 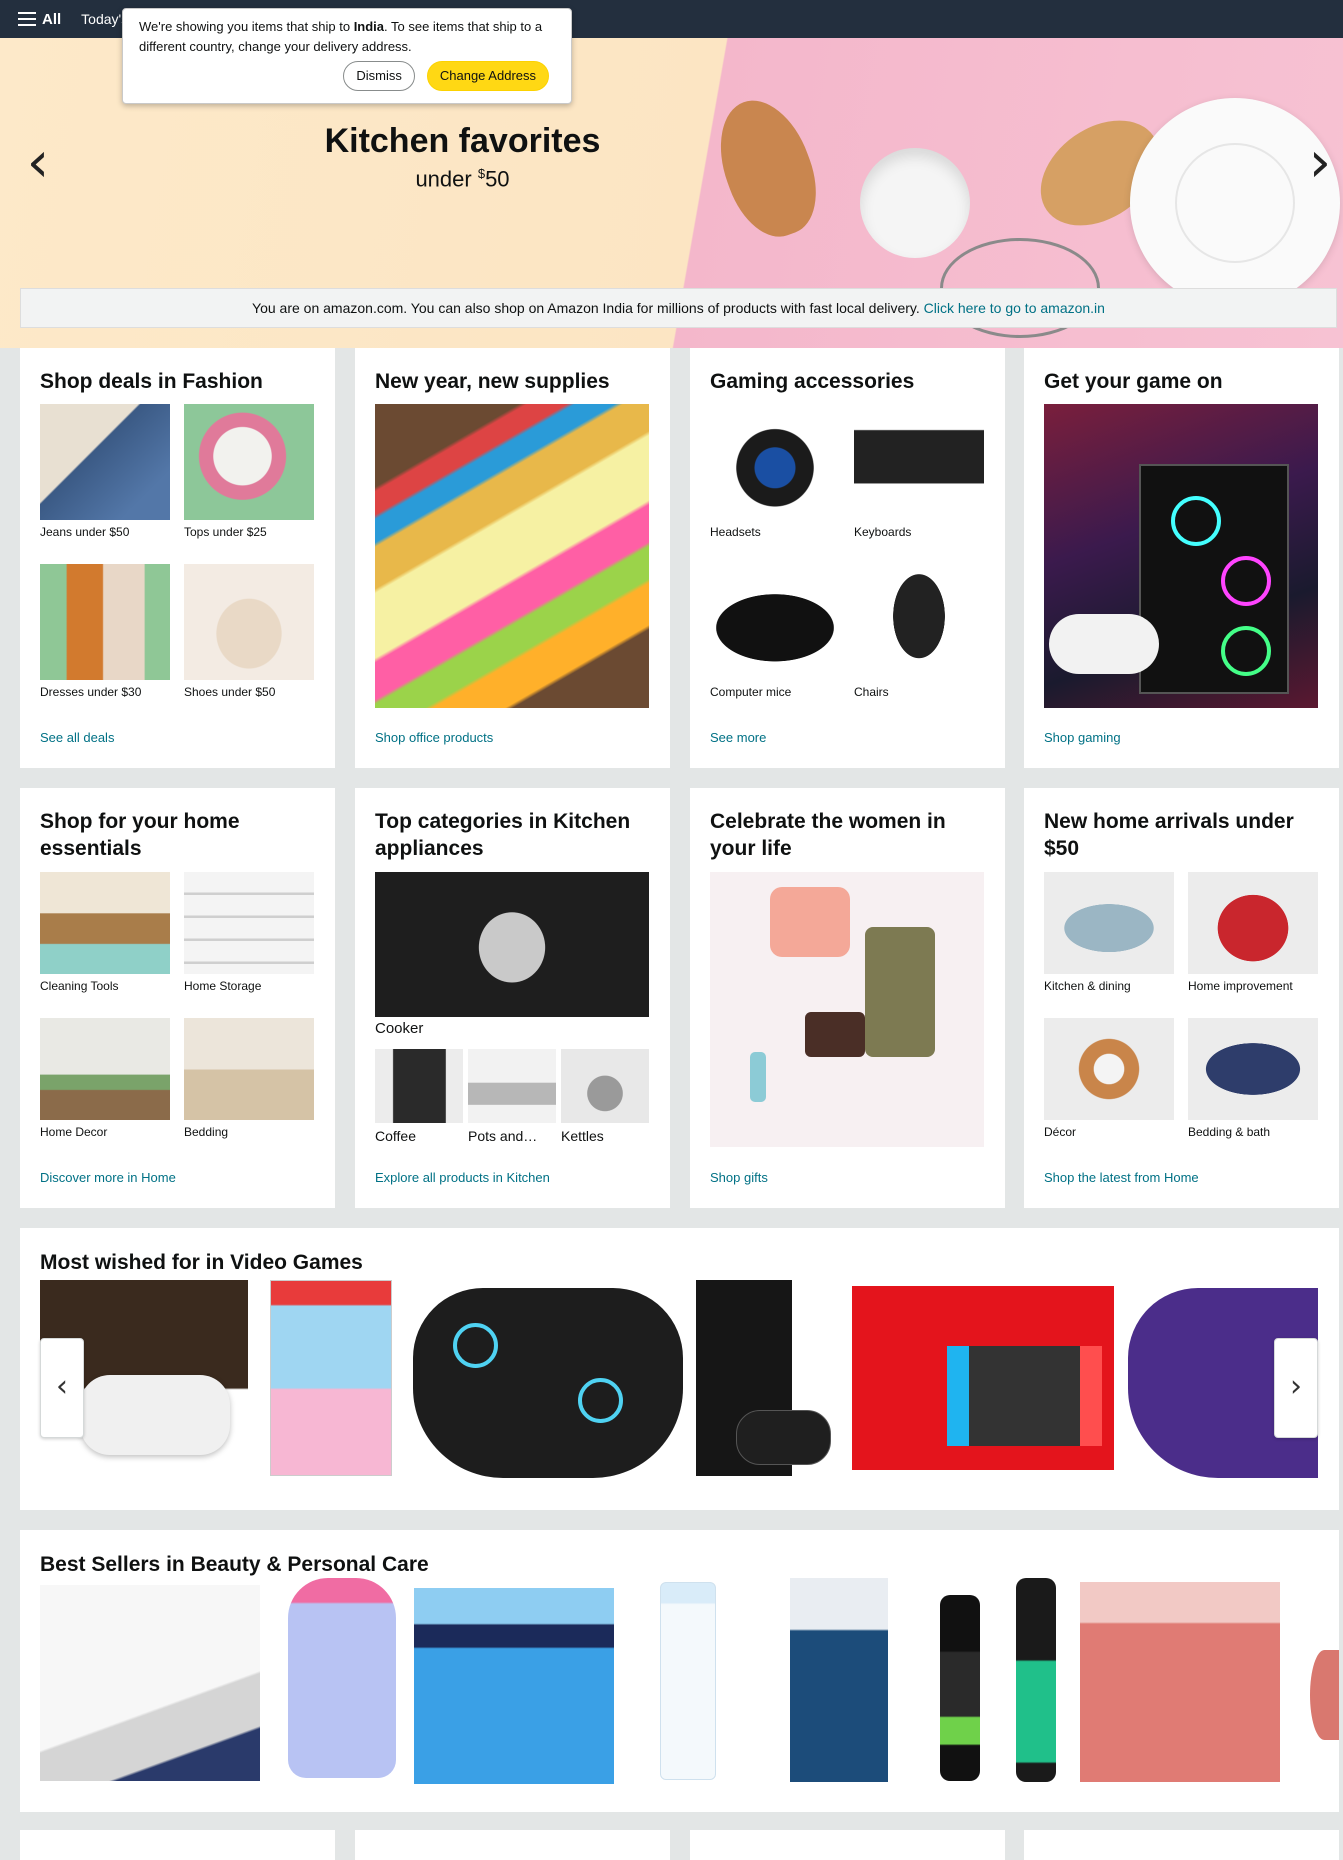 What do you see at coordinates (919, 622) in the screenshot?
I see `chair-image` at bounding box center [919, 622].